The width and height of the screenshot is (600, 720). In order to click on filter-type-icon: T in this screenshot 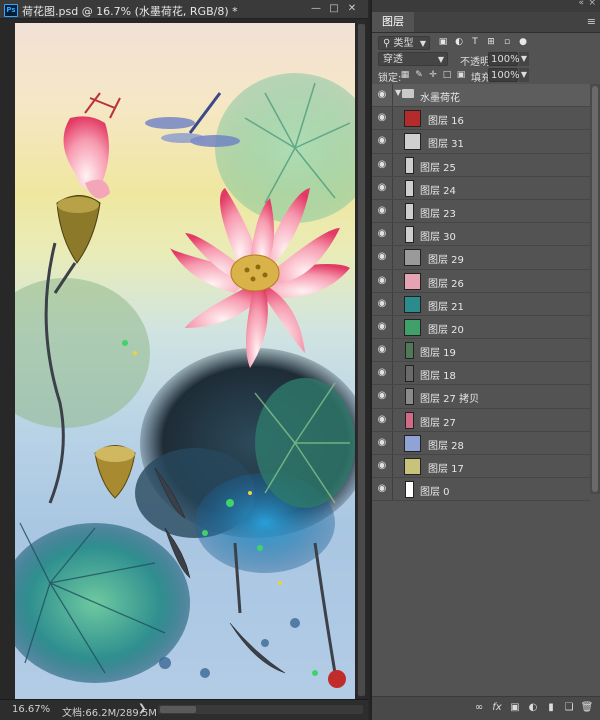, I will do `click(475, 42)`.